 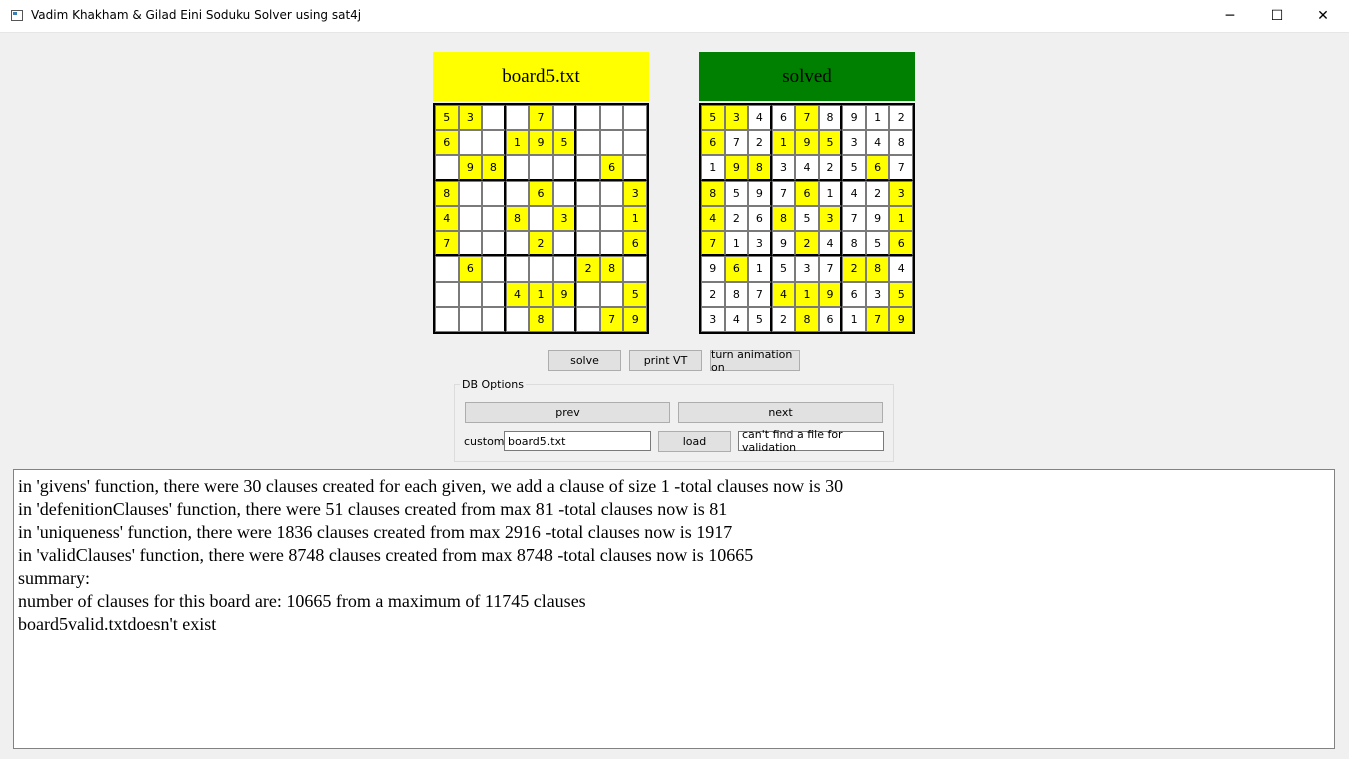 What do you see at coordinates (780, 412) in the screenshot?
I see `next-button: next` at bounding box center [780, 412].